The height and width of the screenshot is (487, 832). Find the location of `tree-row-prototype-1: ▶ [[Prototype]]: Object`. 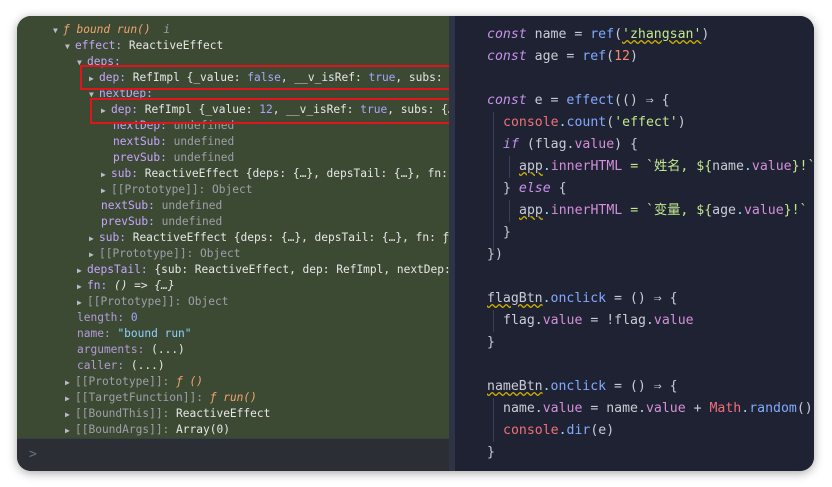

tree-row-prototype-1: ▶ [[Prototype]]: Object is located at coordinates (164, 254).